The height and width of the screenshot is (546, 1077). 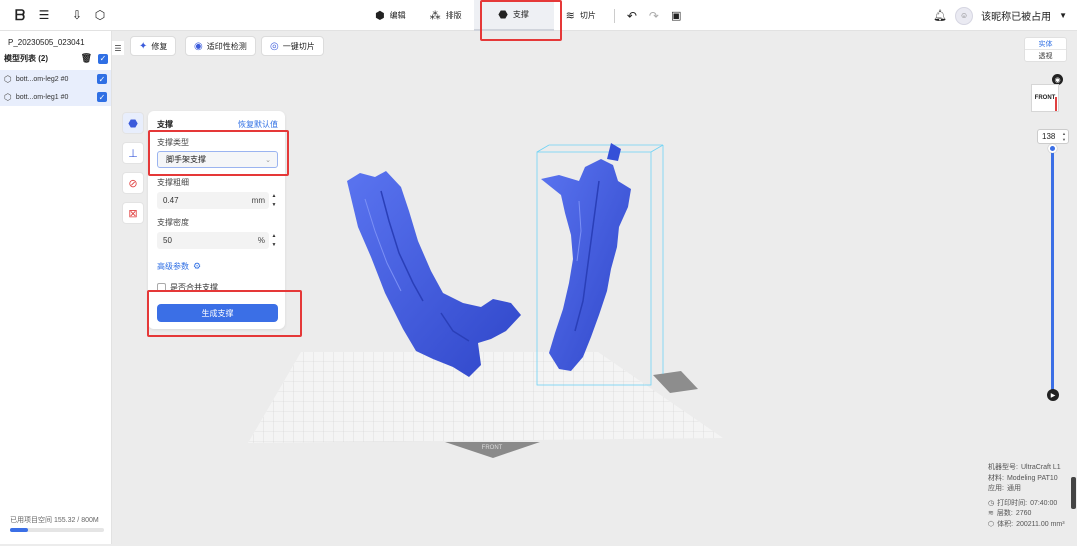 I want to click on add-support-icon: ⊥, so click(x=133, y=153).